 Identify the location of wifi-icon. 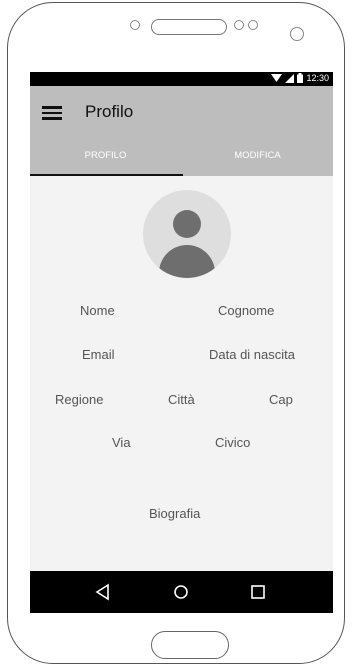
(277, 77).